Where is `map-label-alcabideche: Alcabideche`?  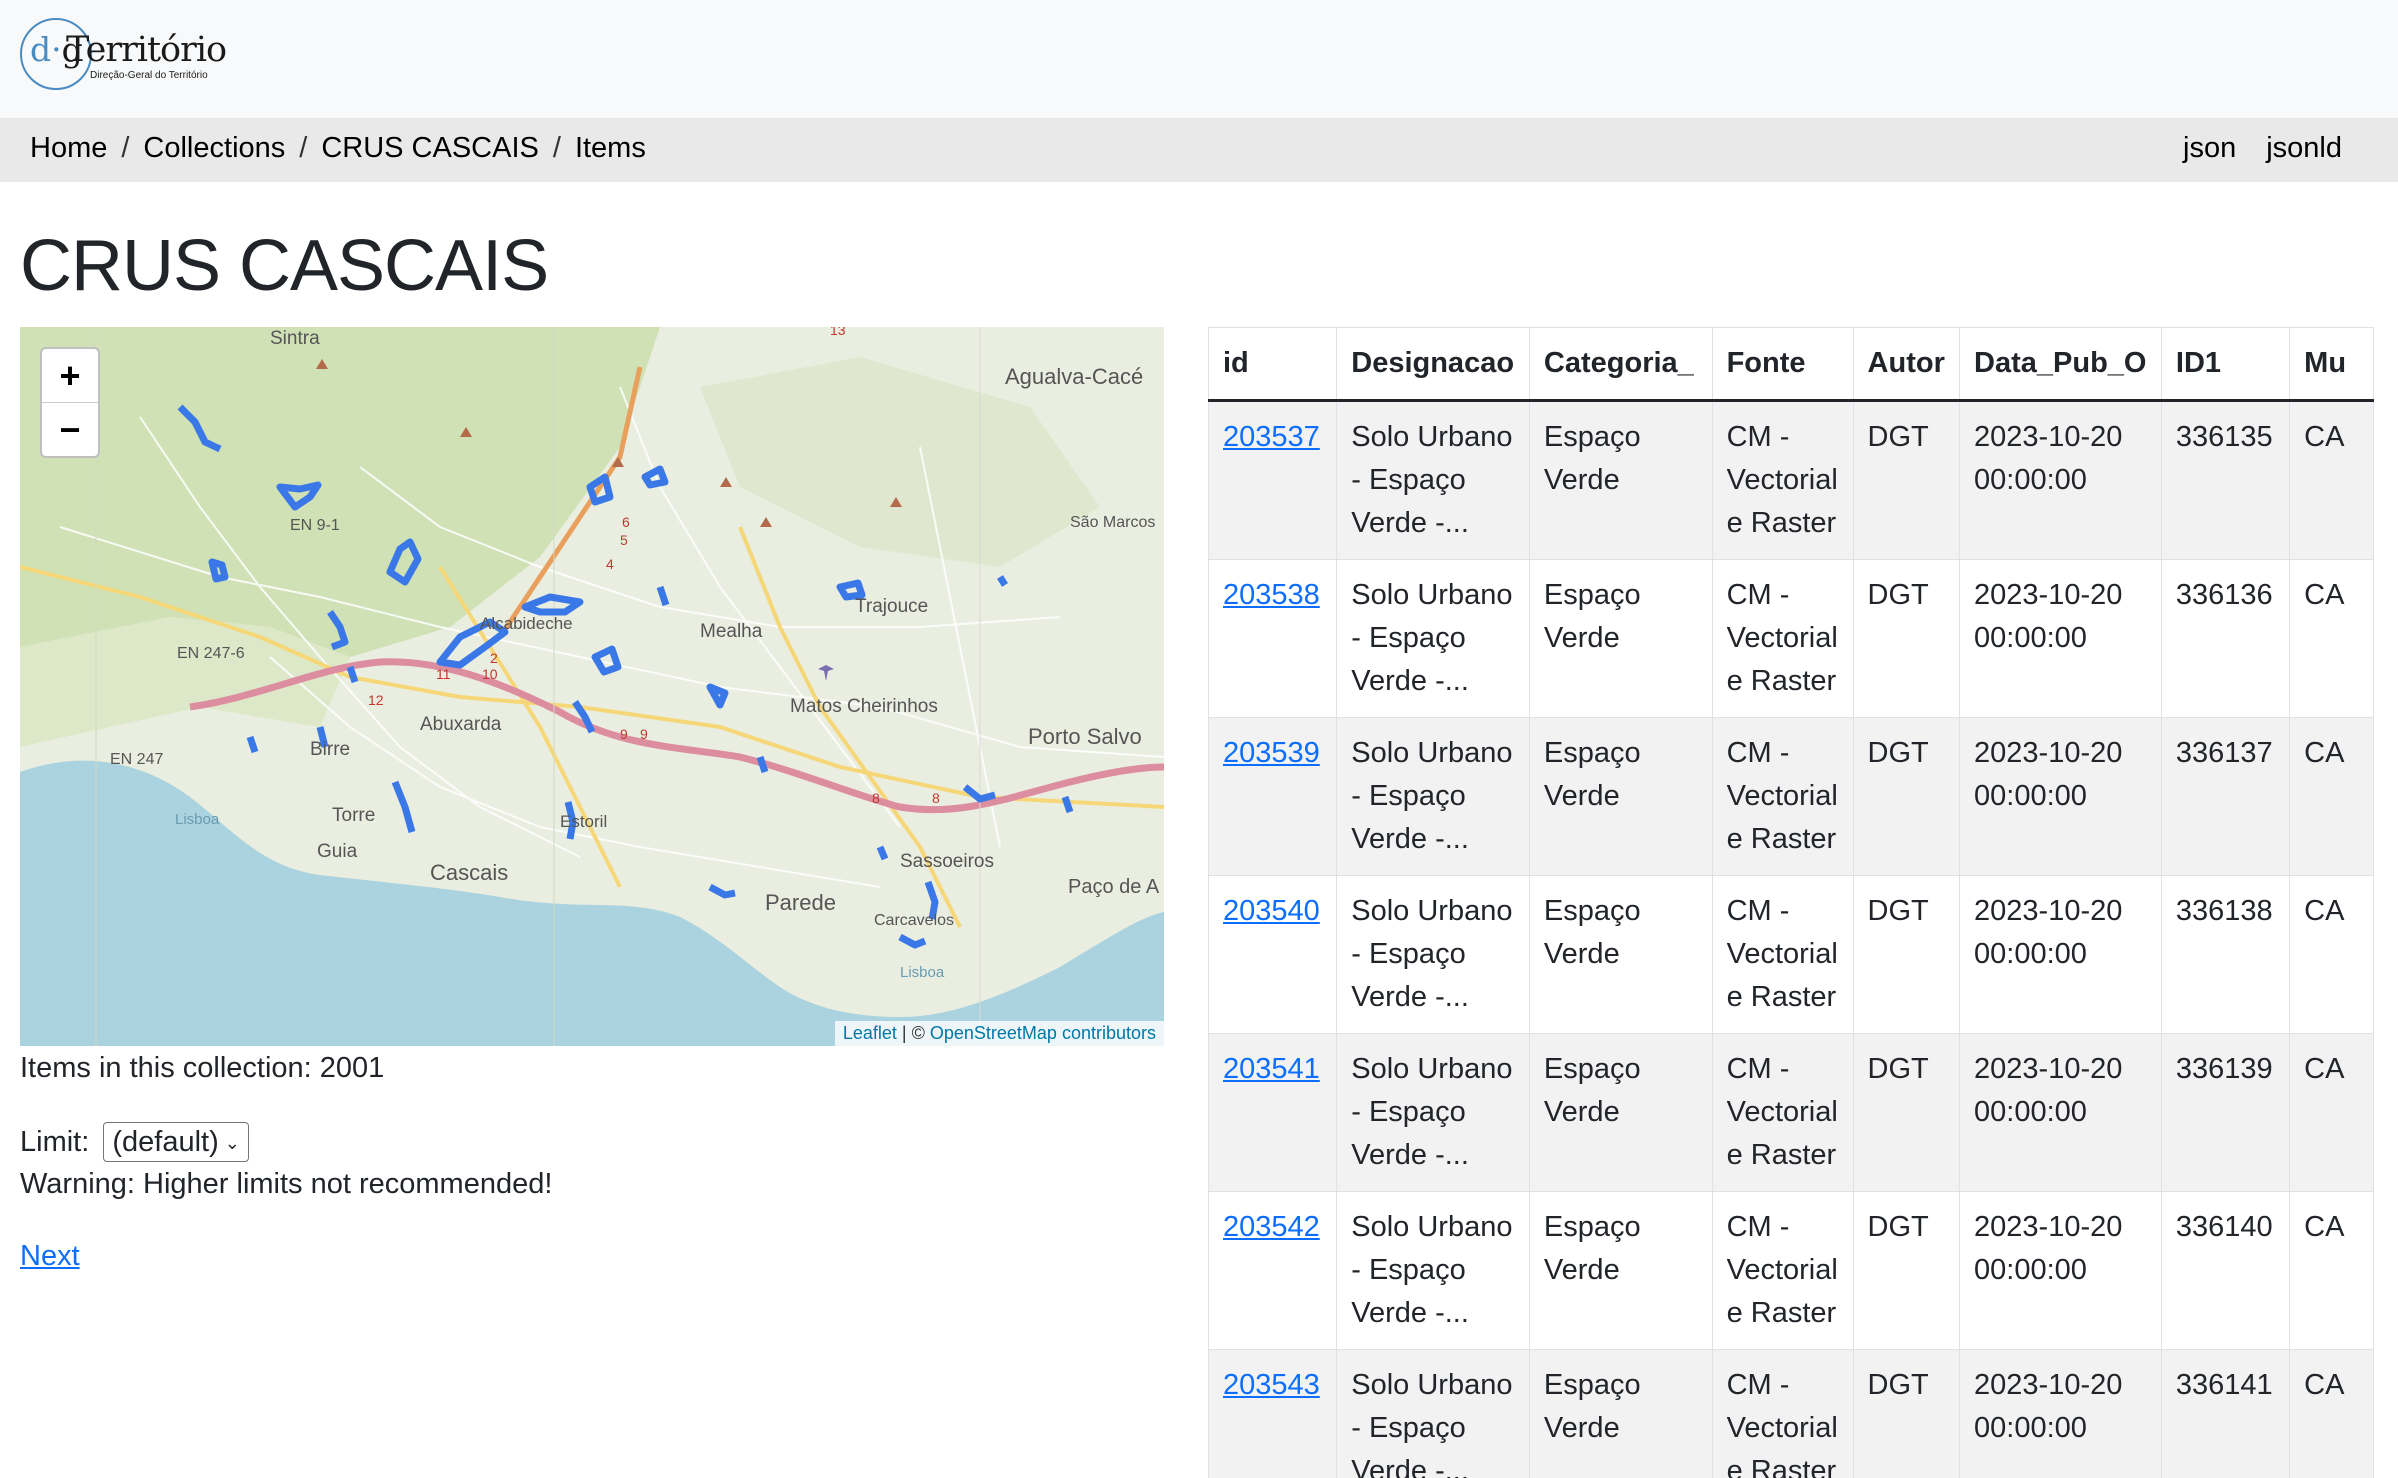 map-label-alcabideche: Alcabideche is located at coordinates (526, 623).